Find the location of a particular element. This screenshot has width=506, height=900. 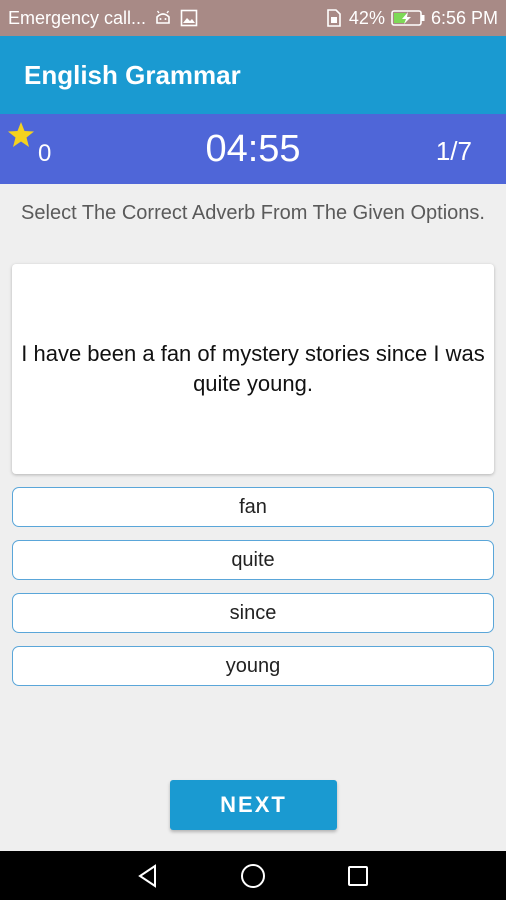

app-title: English Grammar is located at coordinates (132, 74).